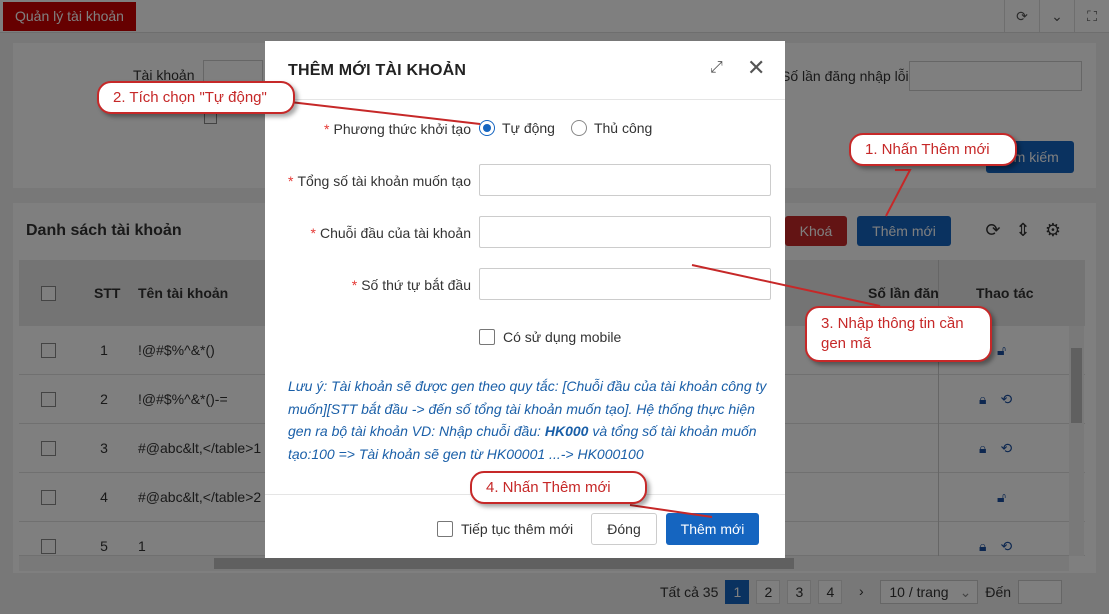 This screenshot has width=1109, height=614. Describe the element at coordinates (528, 128) in the screenshot. I see `radio-auto-label: Tự động` at that location.